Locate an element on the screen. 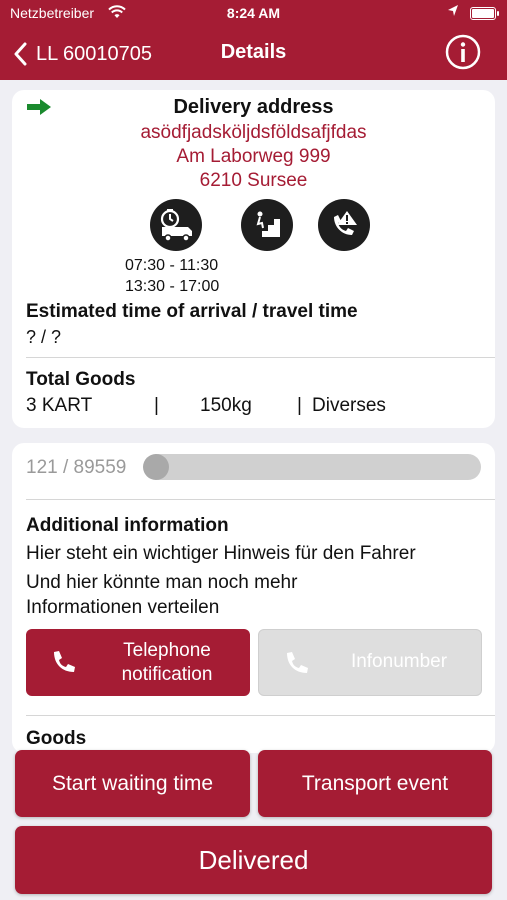  goods-weight: 150kg is located at coordinates (226, 405).